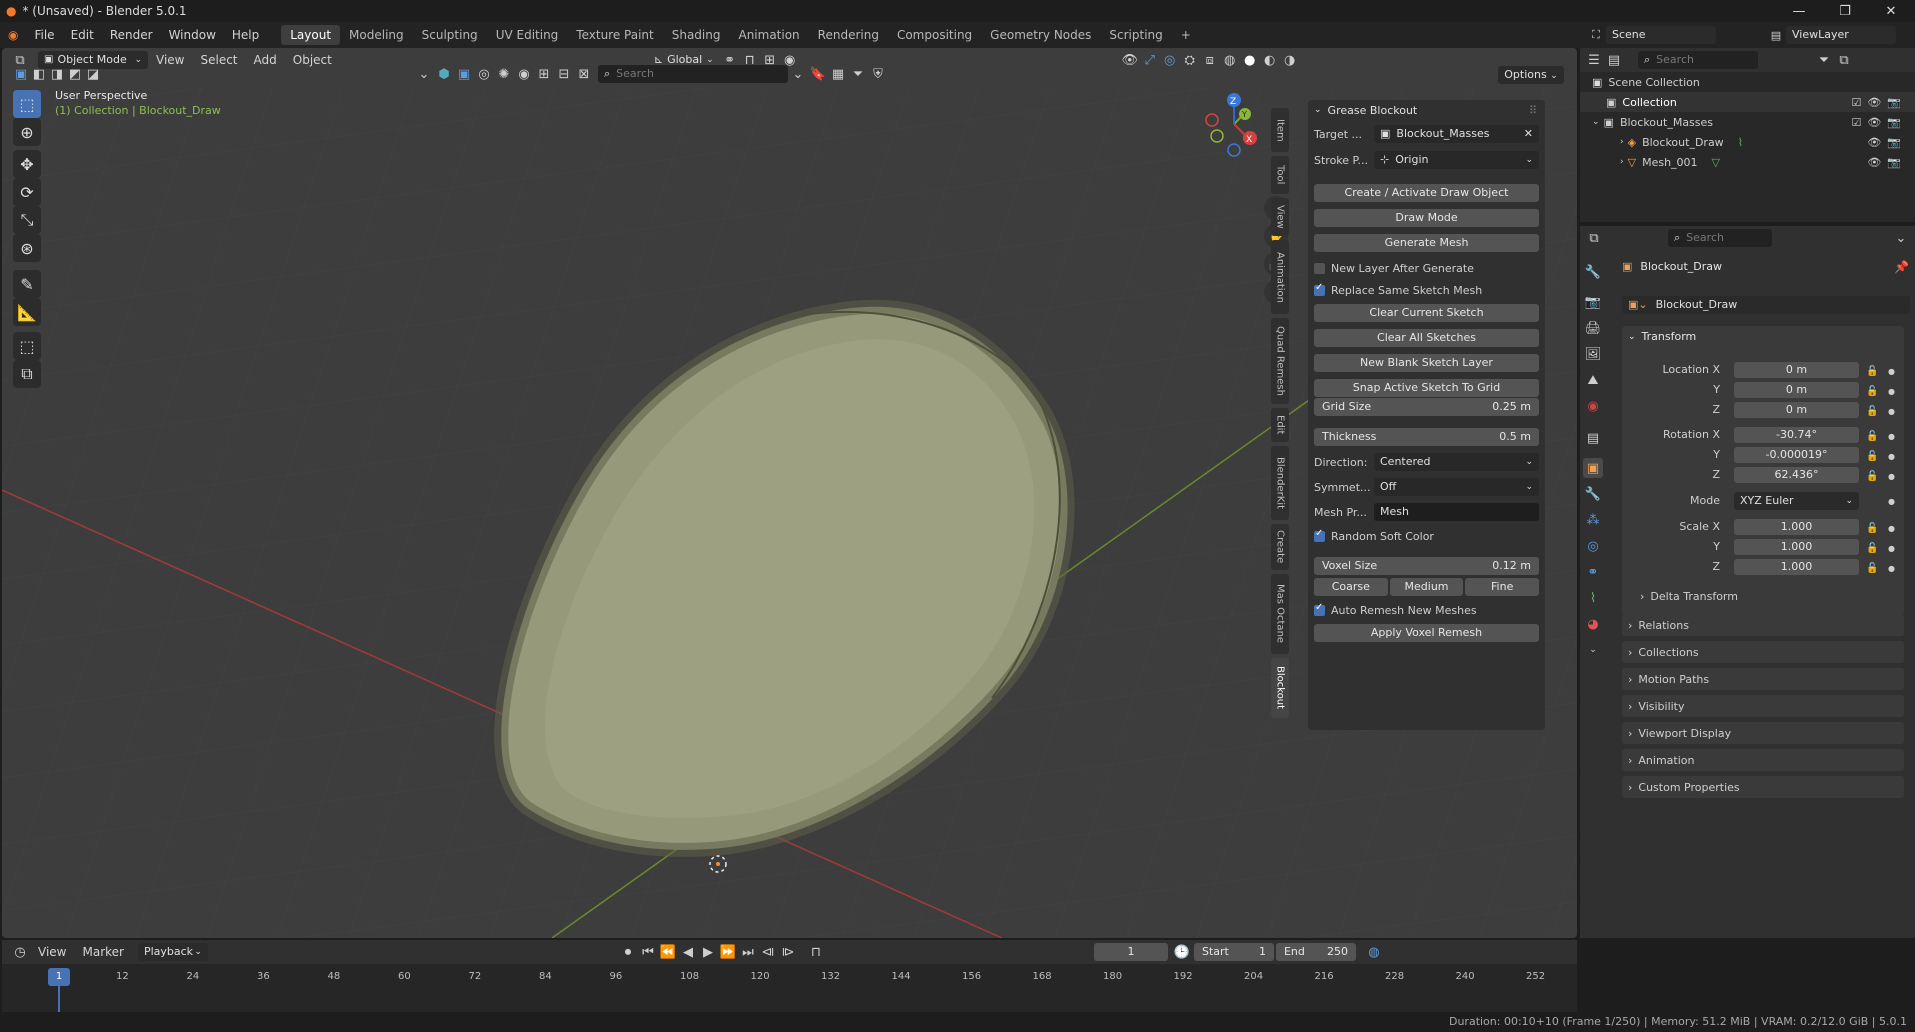 This screenshot has width=1915, height=1032. I want to click on target-field: ▣ Blockout_Masses ✕, so click(1456, 134).